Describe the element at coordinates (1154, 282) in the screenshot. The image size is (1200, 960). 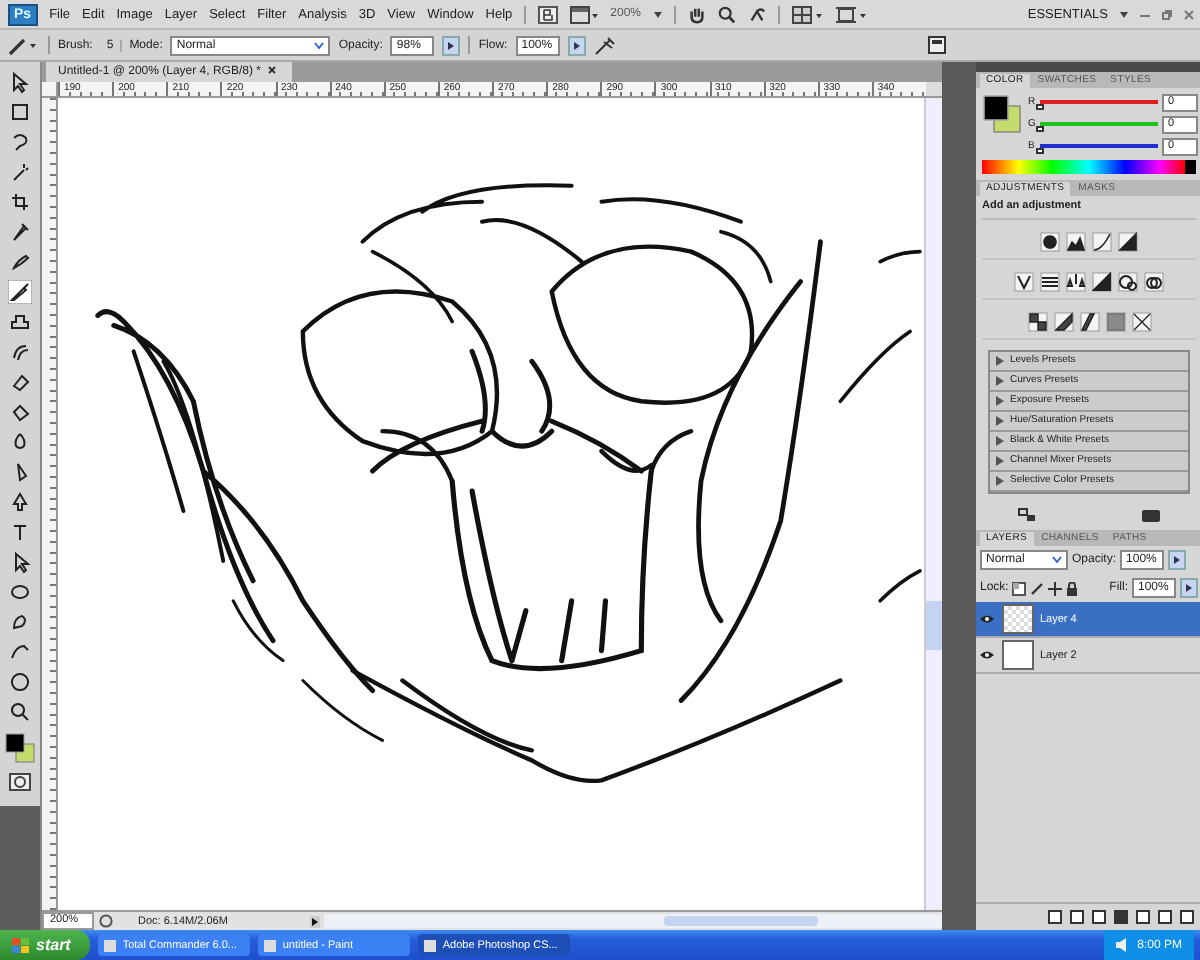
I see `channel-mixer-icon` at that location.